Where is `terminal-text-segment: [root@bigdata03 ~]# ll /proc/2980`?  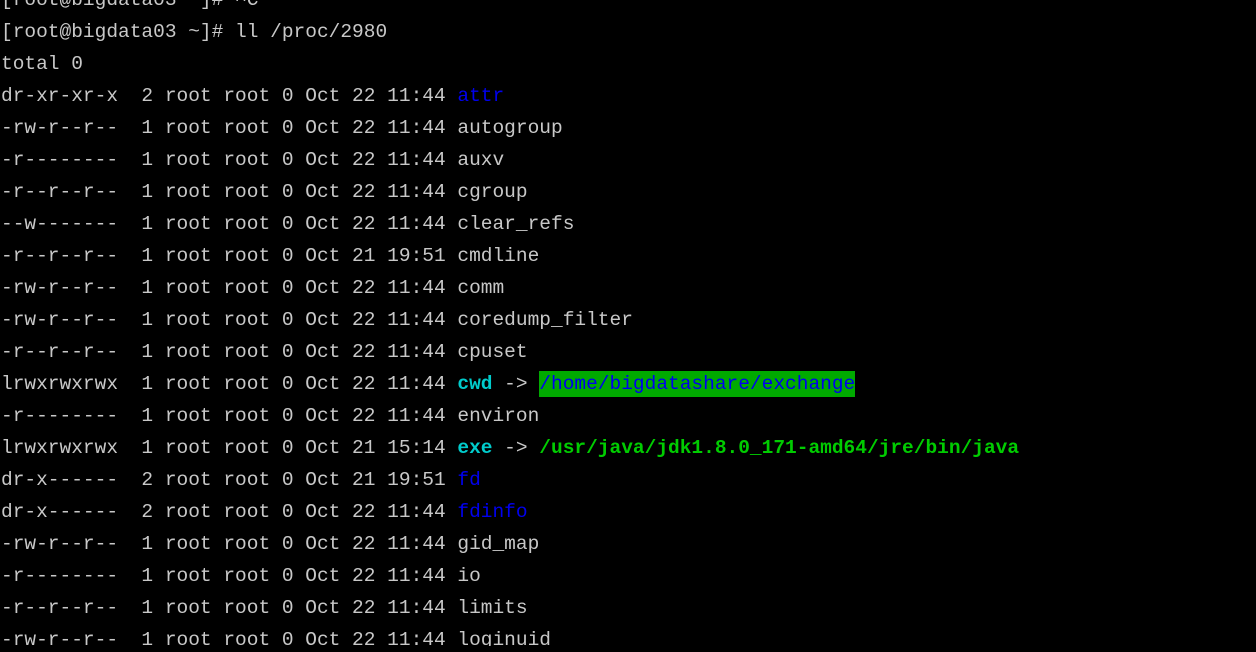
terminal-text-segment: [root@bigdata03 ~]# ll /proc/2980 is located at coordinates (194, 32).